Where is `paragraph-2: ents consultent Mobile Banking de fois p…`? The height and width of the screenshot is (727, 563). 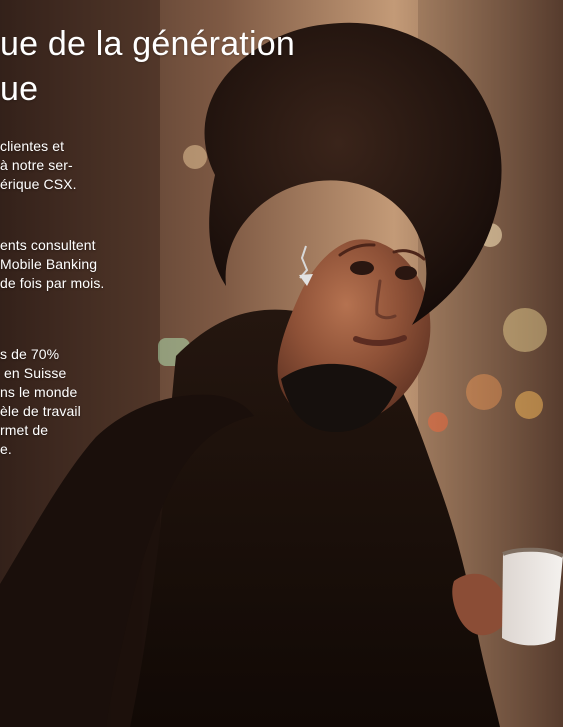
paragraph-2: ents consultent Mobile Banking de fois p… is located at coordinates (52, 264).